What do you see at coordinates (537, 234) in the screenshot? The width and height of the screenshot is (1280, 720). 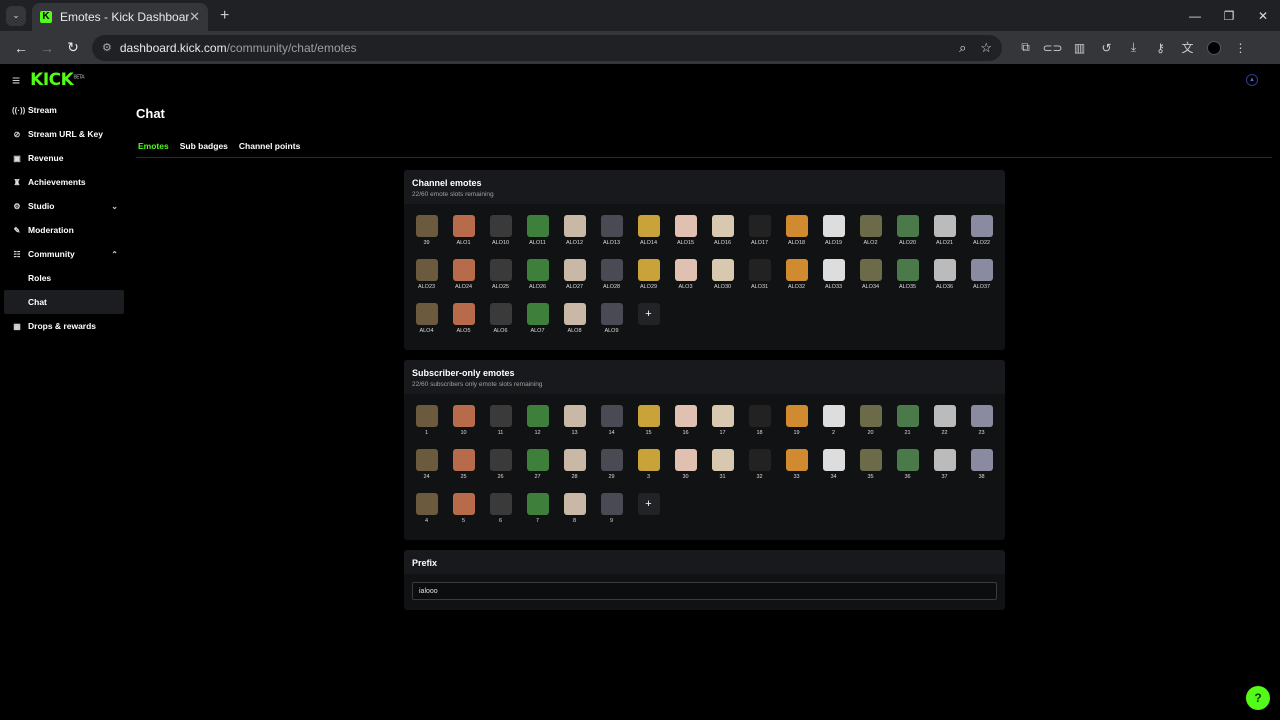 I see `emote-item: ALO11` at bounding box center [537, 234].